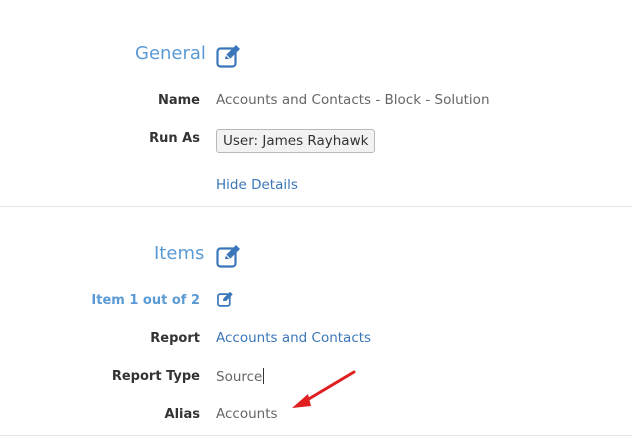 The width and height of the screenshot is (632, 447). Describe the element at coordinates (170, 53) in the screenshot. I see `general-section-title: General` at that location.